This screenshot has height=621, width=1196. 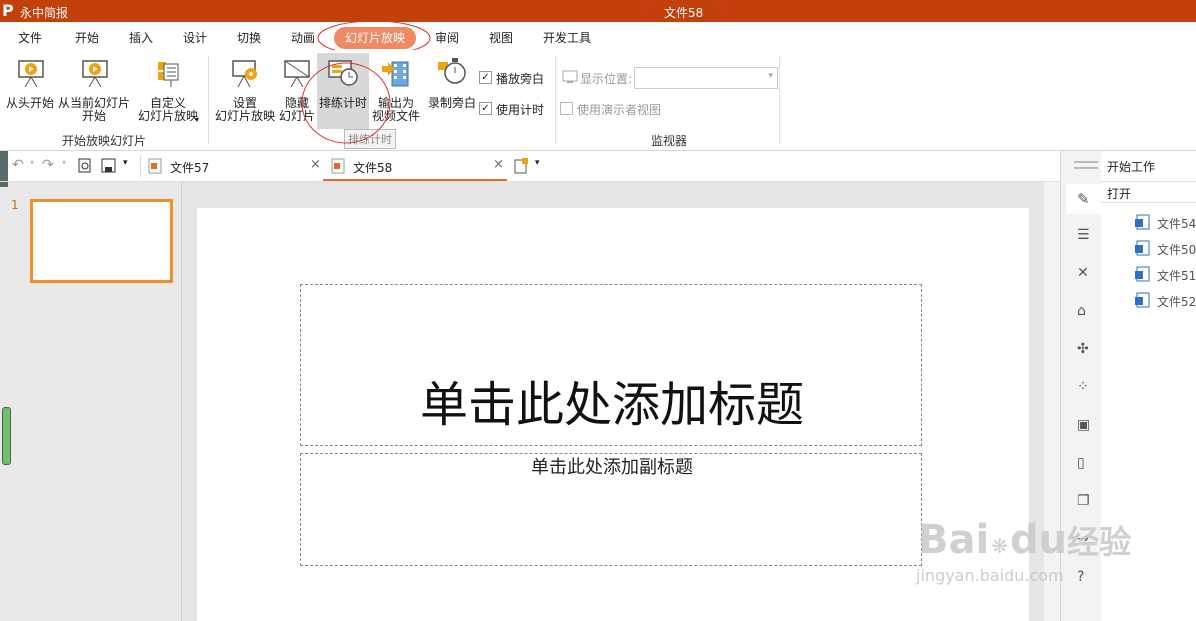 I want to click on menu-home: 开始, so click(x=87, y=37).